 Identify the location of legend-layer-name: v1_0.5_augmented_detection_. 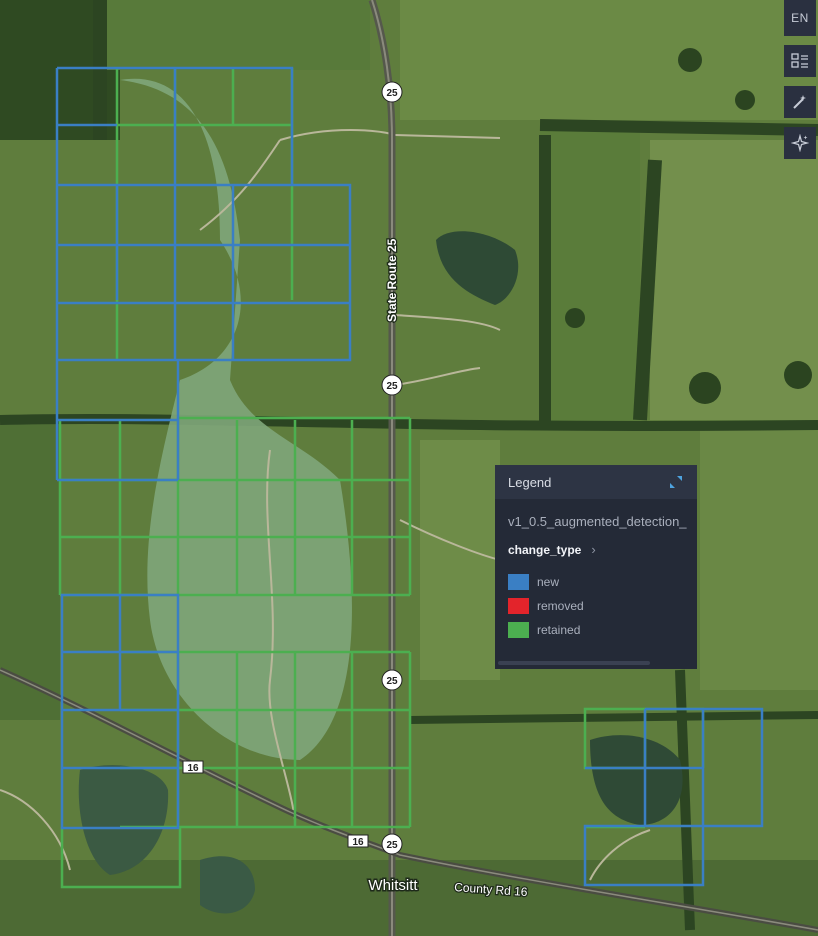
(597, 521).